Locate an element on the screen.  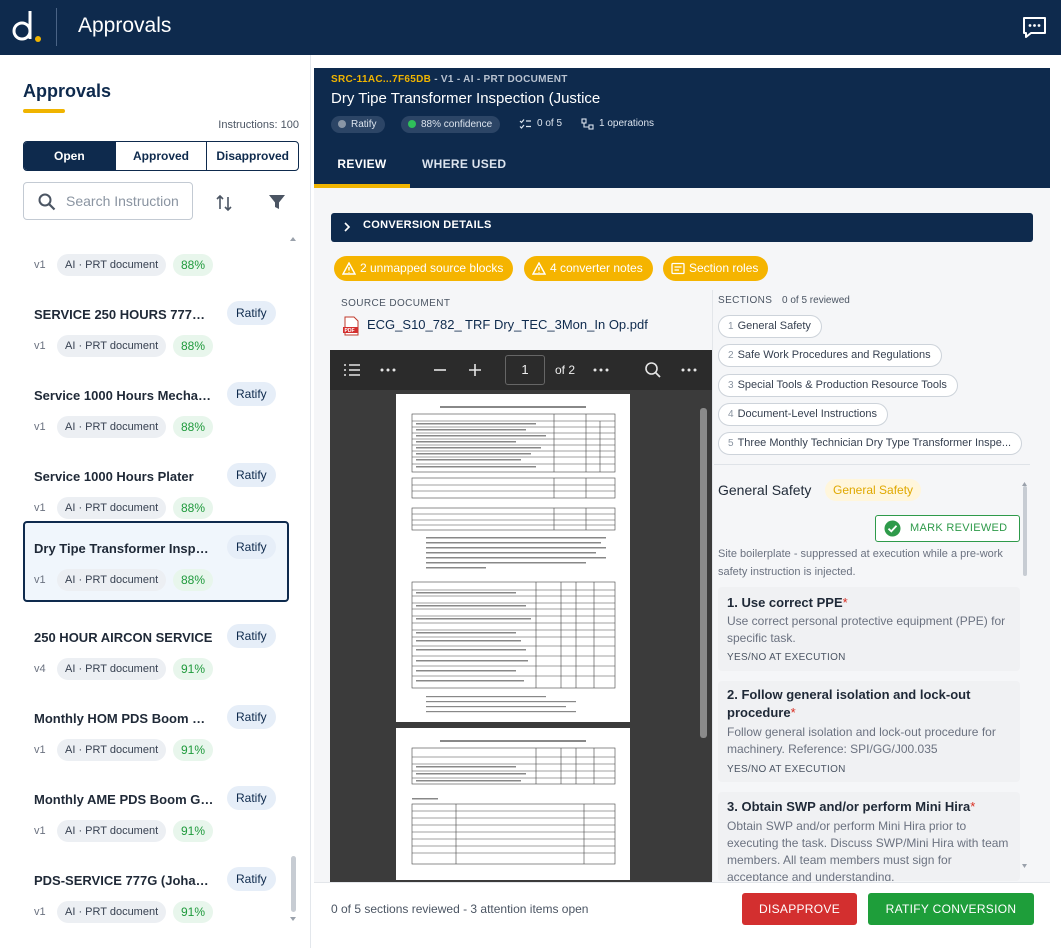
item-version: v4 is located at coordinates (40, 669).